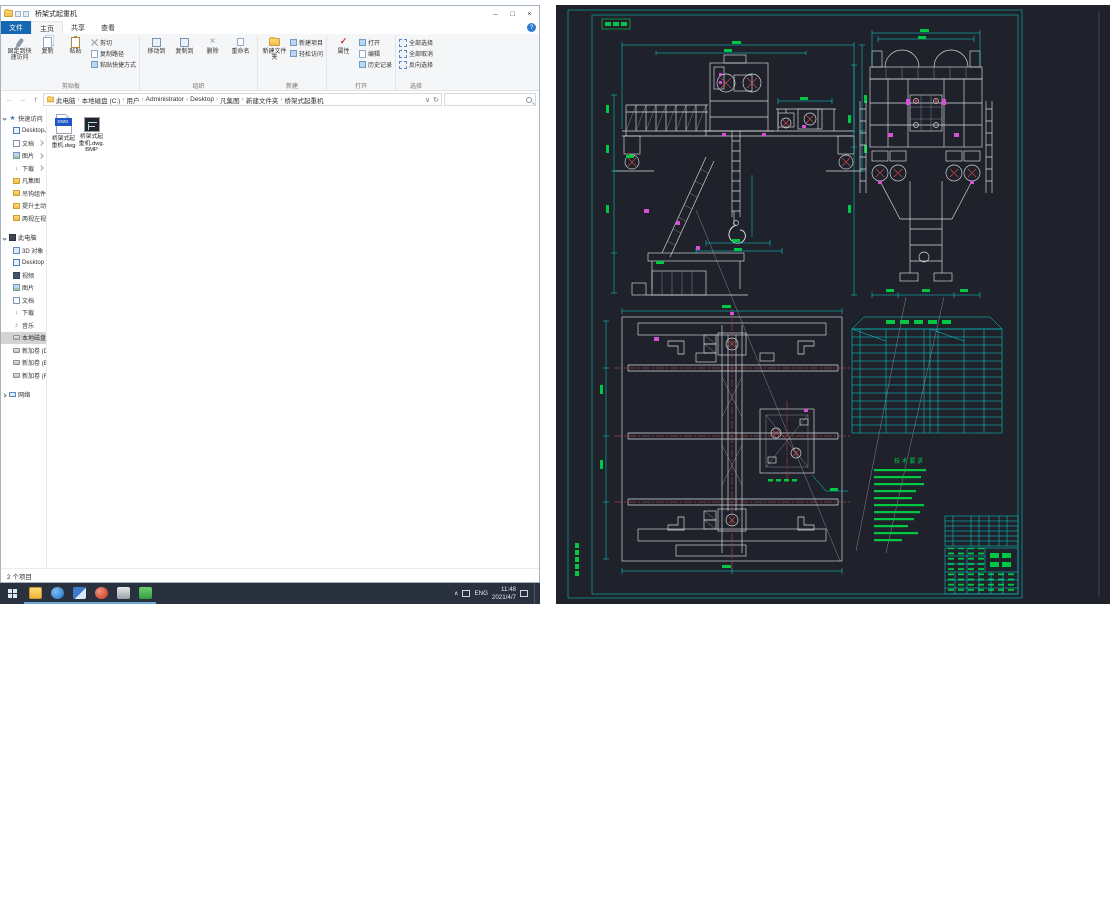 Image resolution: width=1110 pixels, height=897 pixels. I want to click on pin-to-quick-access-button: 固定到快速访问, so click(19, 48).